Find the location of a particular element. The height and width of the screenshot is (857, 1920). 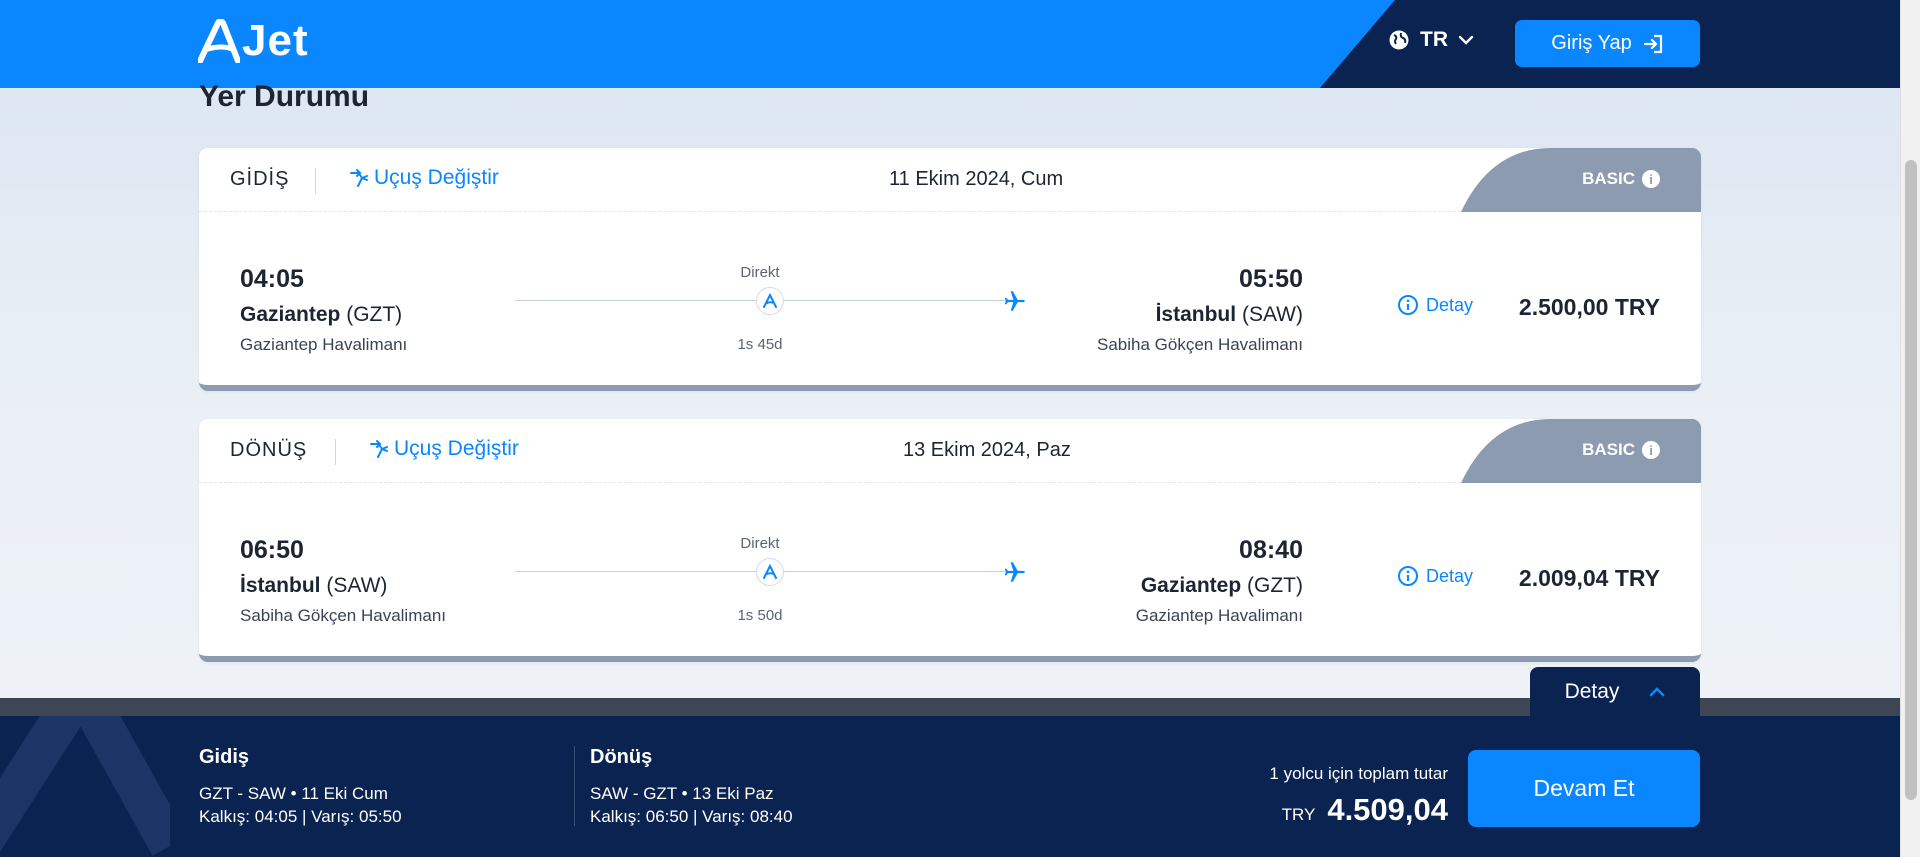

departure-time: 06:50 is located at coordinates (272, 550).